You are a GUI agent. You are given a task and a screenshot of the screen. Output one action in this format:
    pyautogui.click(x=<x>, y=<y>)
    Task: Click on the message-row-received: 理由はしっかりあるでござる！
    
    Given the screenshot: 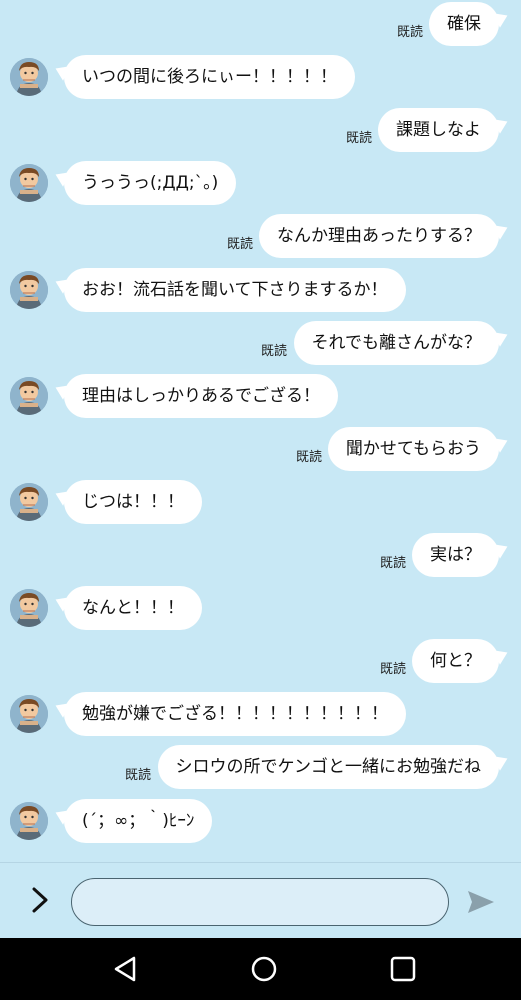 What is the action you would take?
    pyautogui.click(x=260, y=397)
    